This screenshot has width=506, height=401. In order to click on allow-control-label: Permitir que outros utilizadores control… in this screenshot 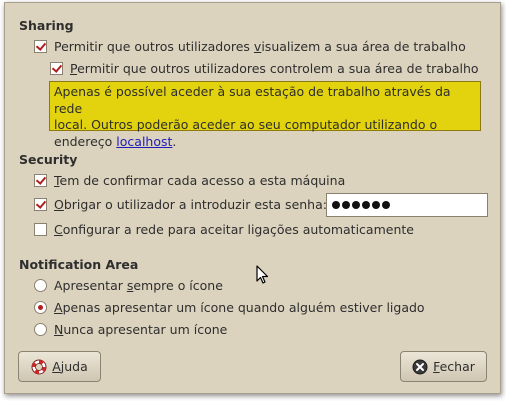, I will do `click(274, 68)`.